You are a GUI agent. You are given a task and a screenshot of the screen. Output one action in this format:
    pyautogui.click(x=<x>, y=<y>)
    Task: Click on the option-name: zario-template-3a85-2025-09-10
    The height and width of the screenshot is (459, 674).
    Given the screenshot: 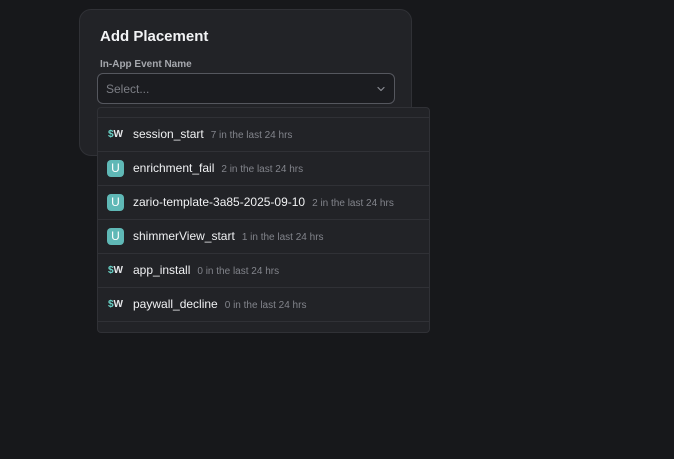 What is the action you would take?
    pyautogui.click(x=219, y=202)
    